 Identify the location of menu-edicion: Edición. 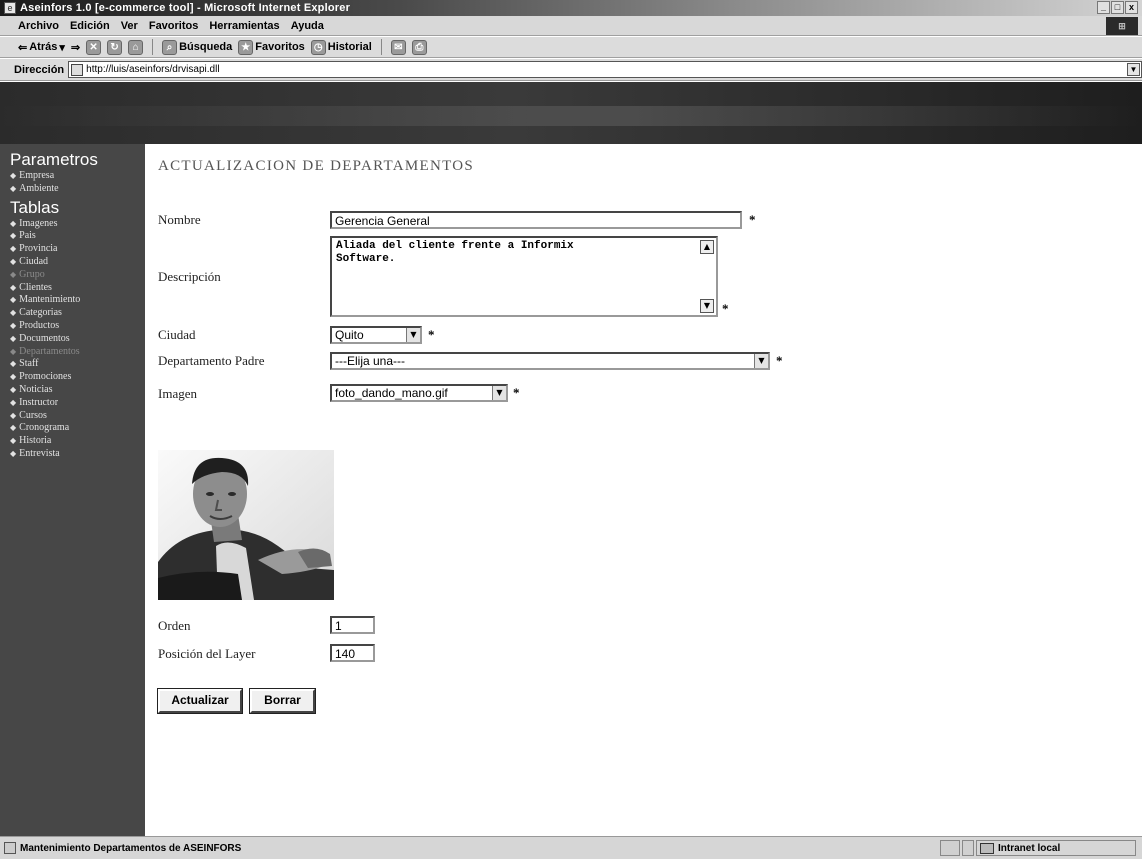
(90, 26).